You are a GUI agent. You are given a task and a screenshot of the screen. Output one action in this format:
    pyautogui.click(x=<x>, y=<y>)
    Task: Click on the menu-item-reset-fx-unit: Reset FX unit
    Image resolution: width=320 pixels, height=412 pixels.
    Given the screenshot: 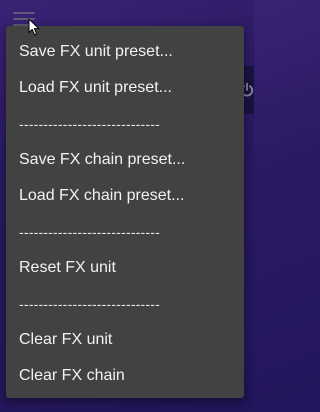 What is the action you would take?
    pyautogui.click(x=125, y=268)
    